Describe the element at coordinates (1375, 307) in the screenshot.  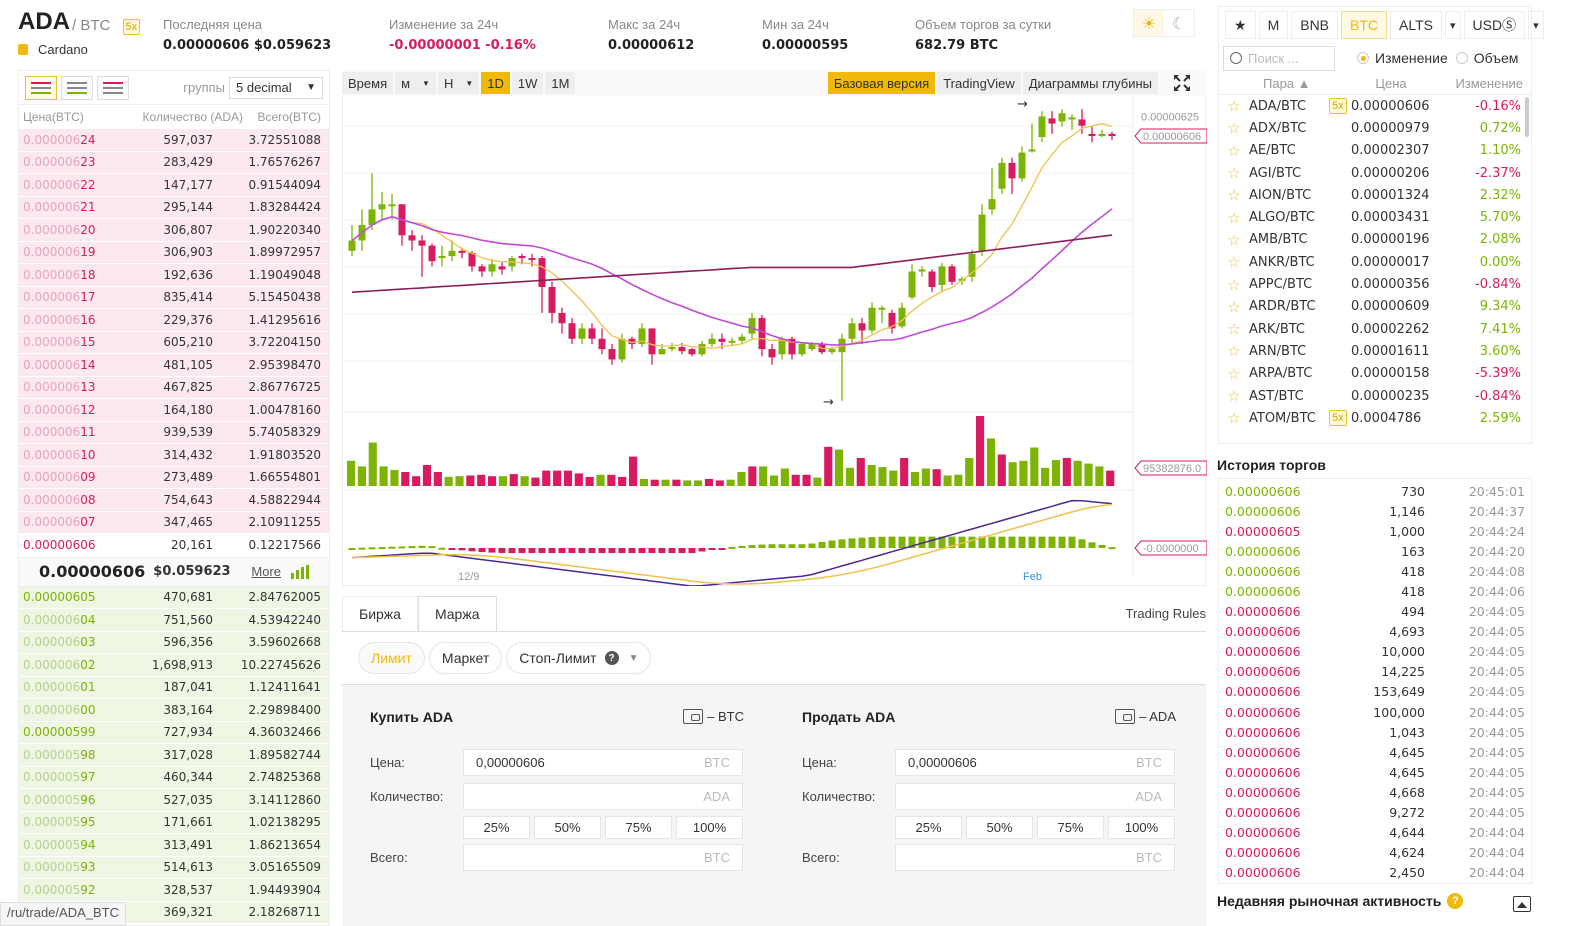
I see `market-row: ☆ ARDR/BTC 0.00000609 9.34%` at that location.